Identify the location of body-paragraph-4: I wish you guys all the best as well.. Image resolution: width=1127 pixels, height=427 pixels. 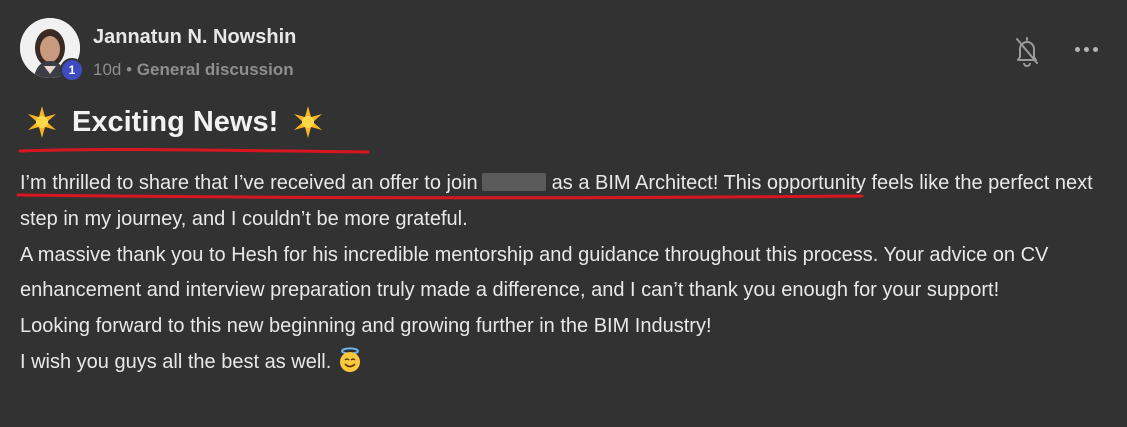
(570, 363).